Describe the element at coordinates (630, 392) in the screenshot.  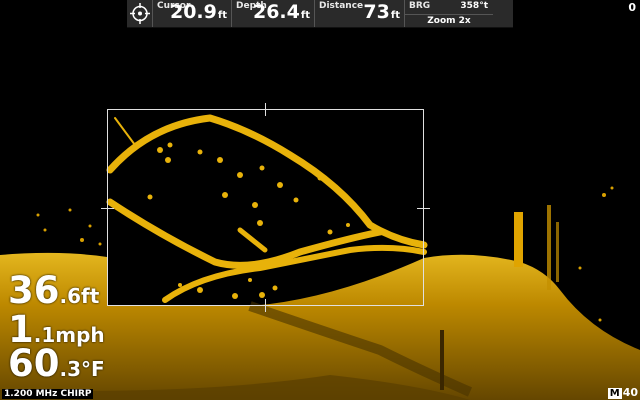
I see `range-value: 40` at that location.